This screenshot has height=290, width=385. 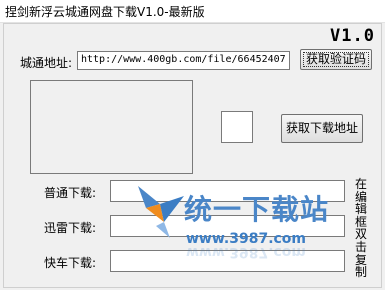 I want to click on captcha-image, so click(x=111, y=127).